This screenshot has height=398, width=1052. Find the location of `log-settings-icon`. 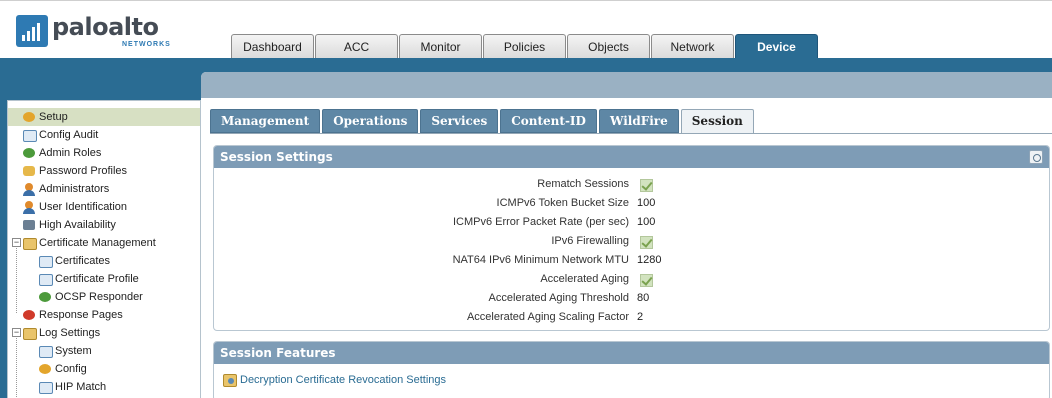

log-settings-icon is located at coordinates (29, 333).